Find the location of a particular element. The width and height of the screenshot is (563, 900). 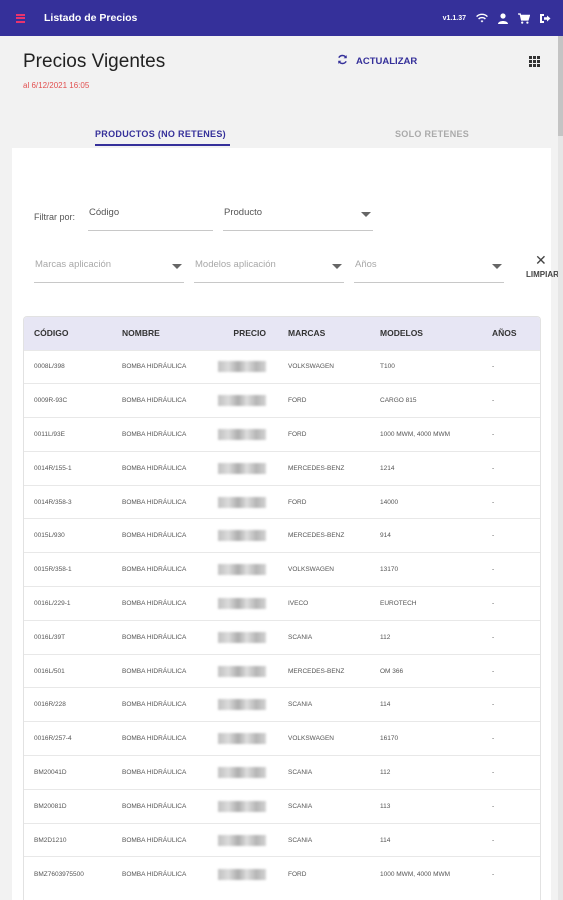

cell-codigo: 0016R/257-4 is located at coordinates (53, 739).